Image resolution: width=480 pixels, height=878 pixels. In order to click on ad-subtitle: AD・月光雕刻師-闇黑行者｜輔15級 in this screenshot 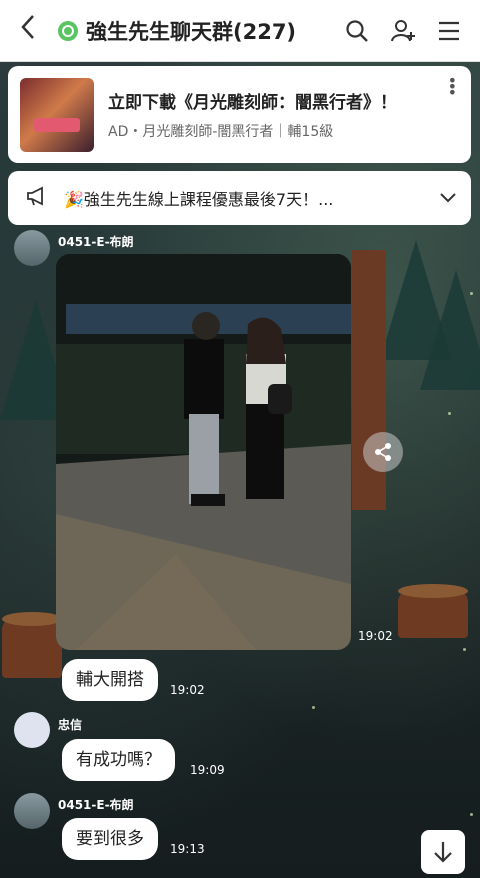, I will do `click(221, 132)`.